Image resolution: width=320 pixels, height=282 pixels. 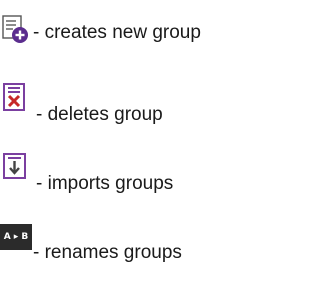 I want to click on legend-row-import-groups: - imports groups, so click(x=86, y=172).